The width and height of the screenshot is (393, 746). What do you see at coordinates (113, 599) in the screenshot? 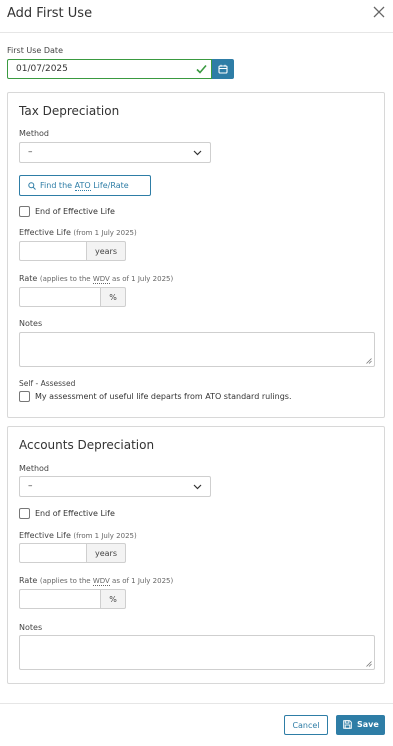
I see `accounts-percent-addon: %` at bounding box center [113, 599].